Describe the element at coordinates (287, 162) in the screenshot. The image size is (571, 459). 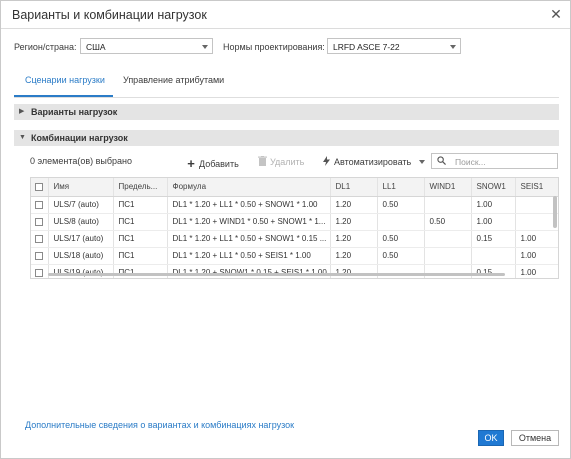
I see `delete-button-label: Удалить` at that location.